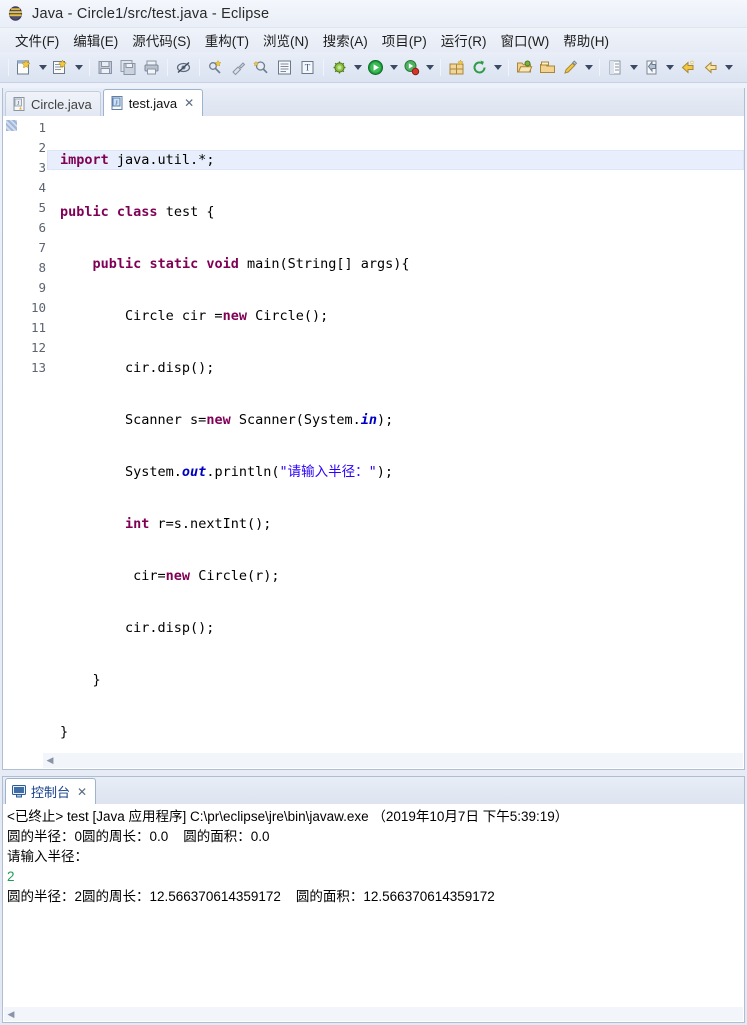 This screenshot has width=747, height=1025. I want to click on annotation-ruler, so click(11, 442).